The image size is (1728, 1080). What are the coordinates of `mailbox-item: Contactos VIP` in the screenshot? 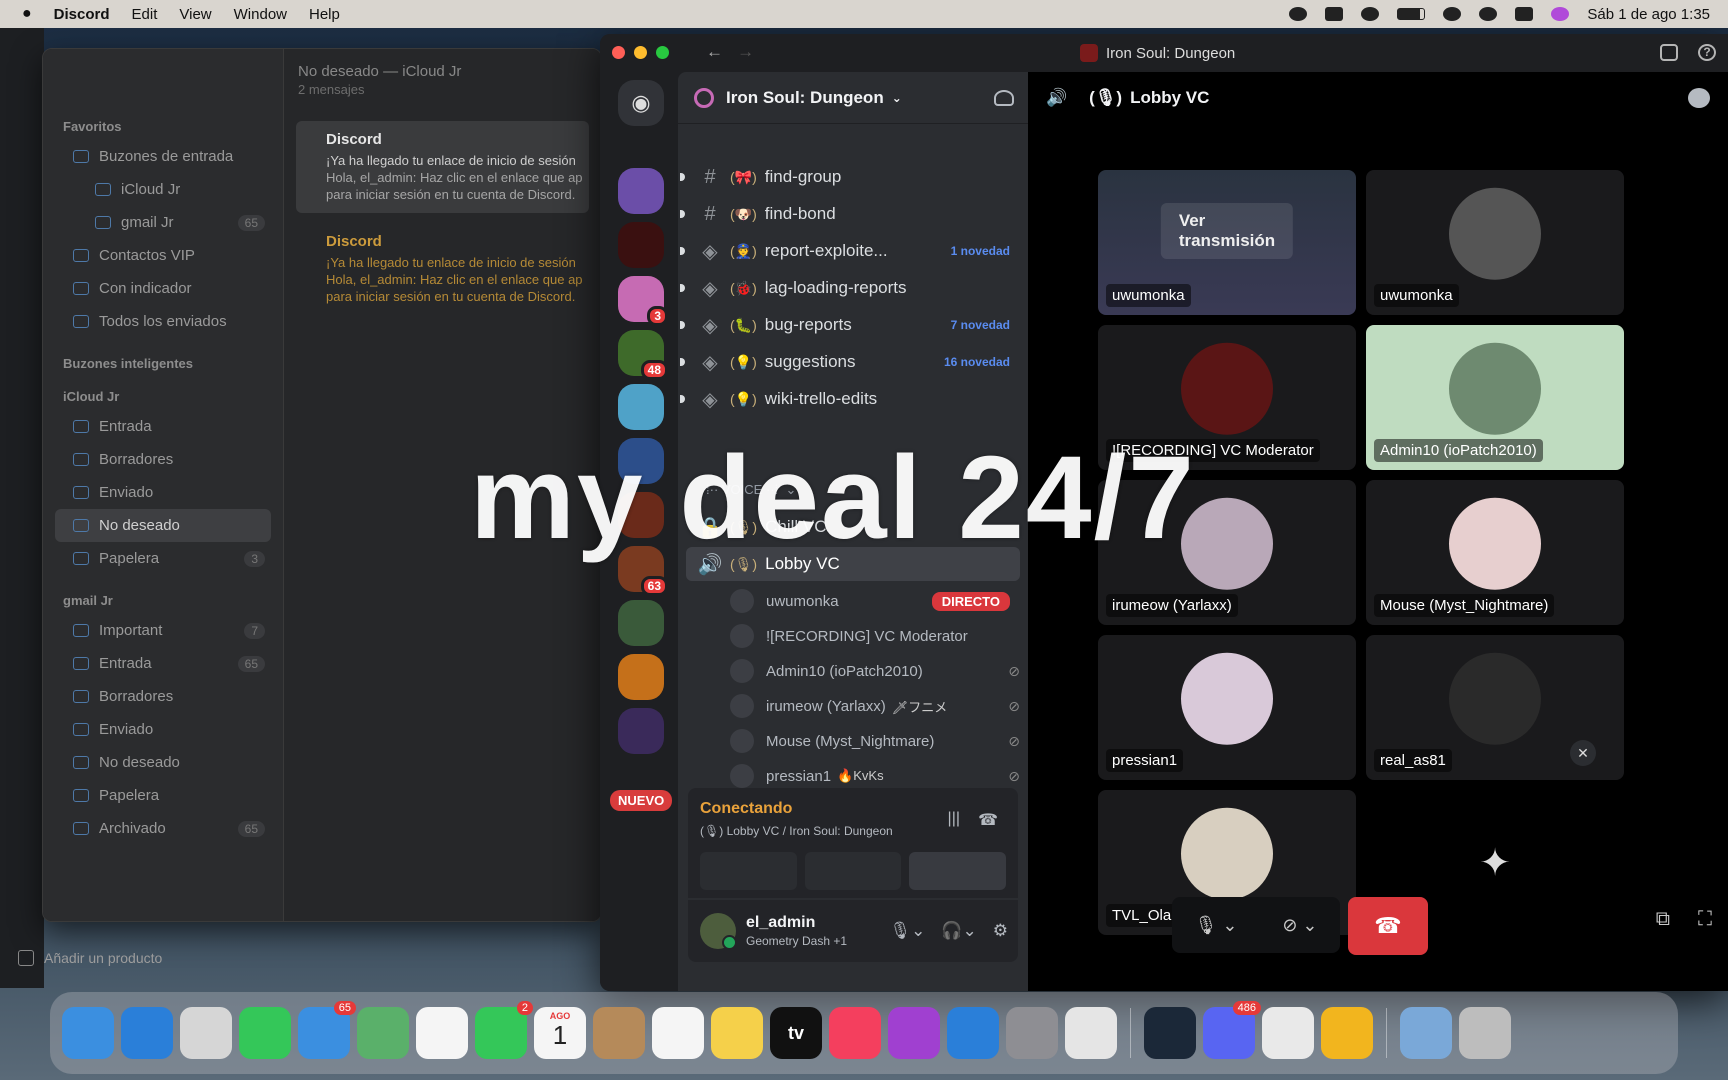 It's located at (163, 255).